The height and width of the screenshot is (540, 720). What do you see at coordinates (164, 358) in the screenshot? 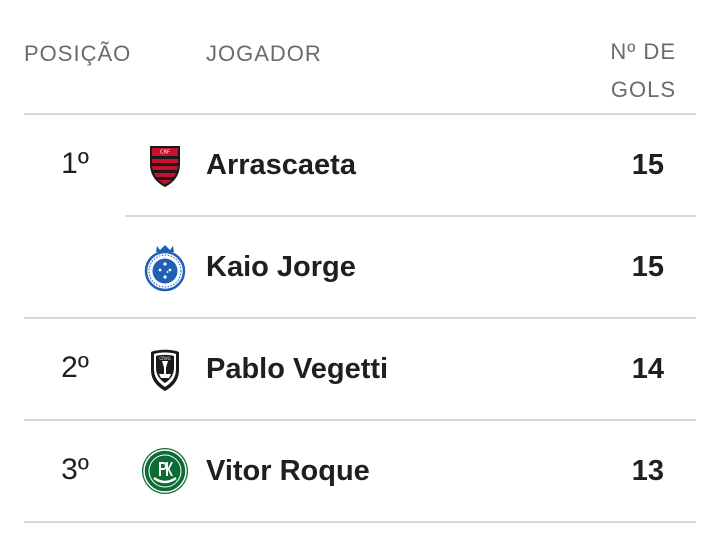
I see `svg-text: CRVG` at bounding box center [164, 358].